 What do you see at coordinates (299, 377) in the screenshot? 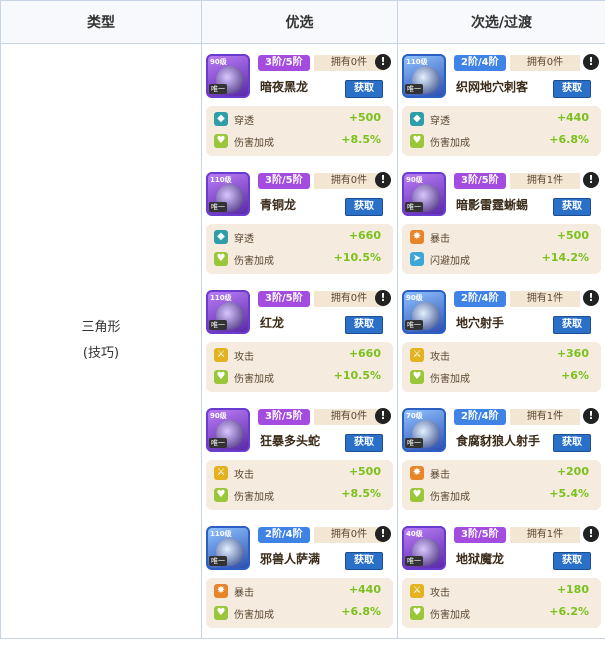
I see `stat-row: ♥ 伤害加成 +10.5%` at bounding box center [299, 377].